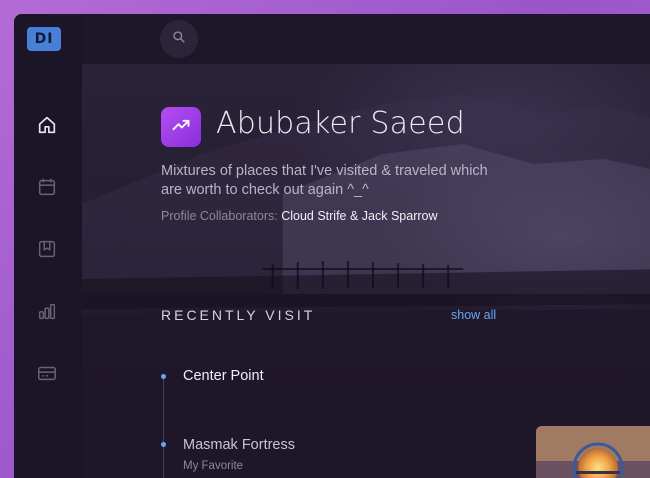 The height and width of the screenshot is (478, 650). I want to click on show-all-link: show all, so click(473, 315).